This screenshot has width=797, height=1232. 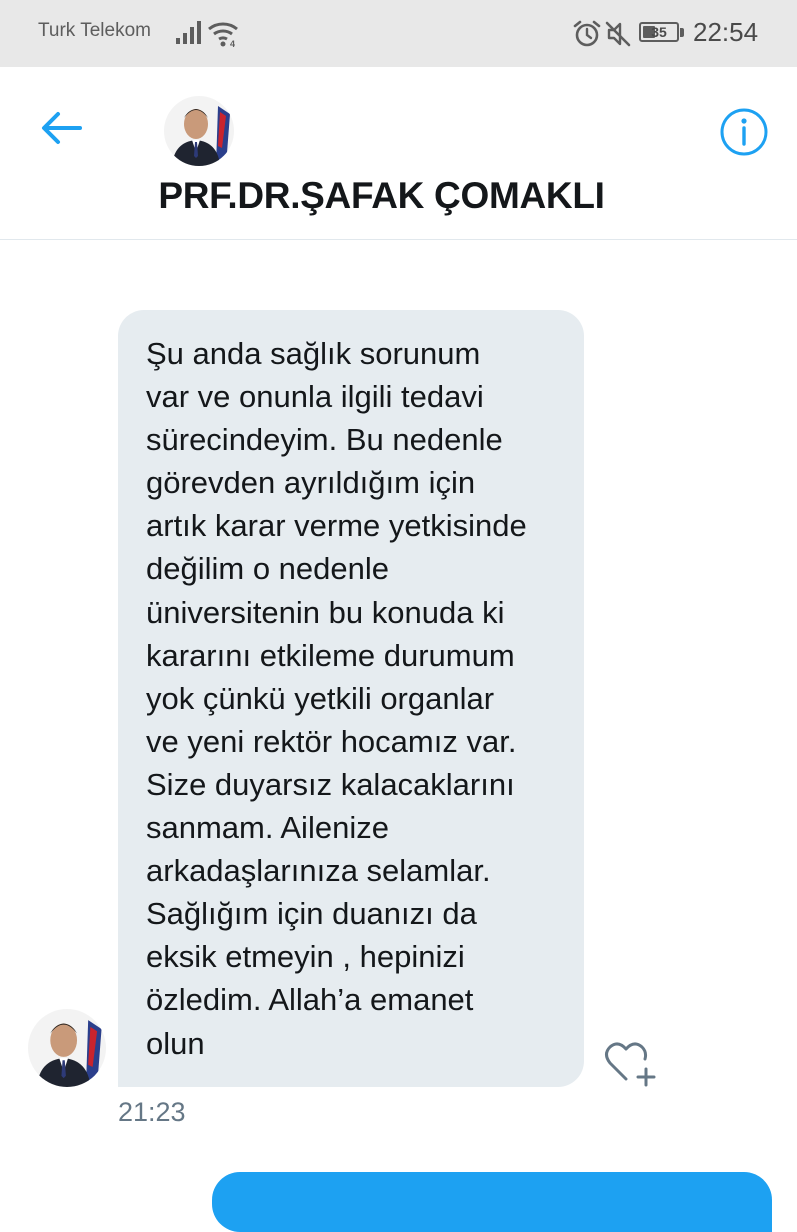 What do you see at coordinates (67, 1048) in the screenshot?
I see `sender-avatar` at bounding box center [67, 1048].